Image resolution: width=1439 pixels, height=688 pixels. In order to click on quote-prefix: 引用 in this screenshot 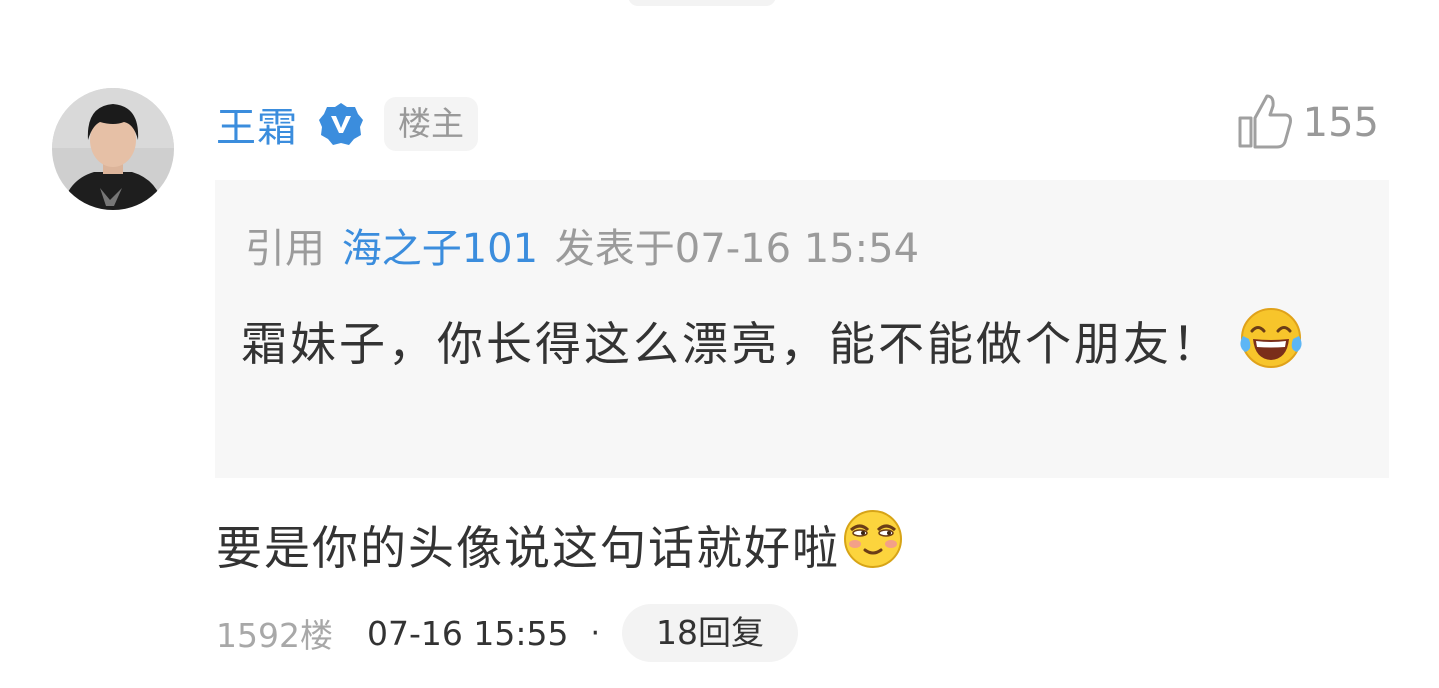, I will do `click(285, 249)`.